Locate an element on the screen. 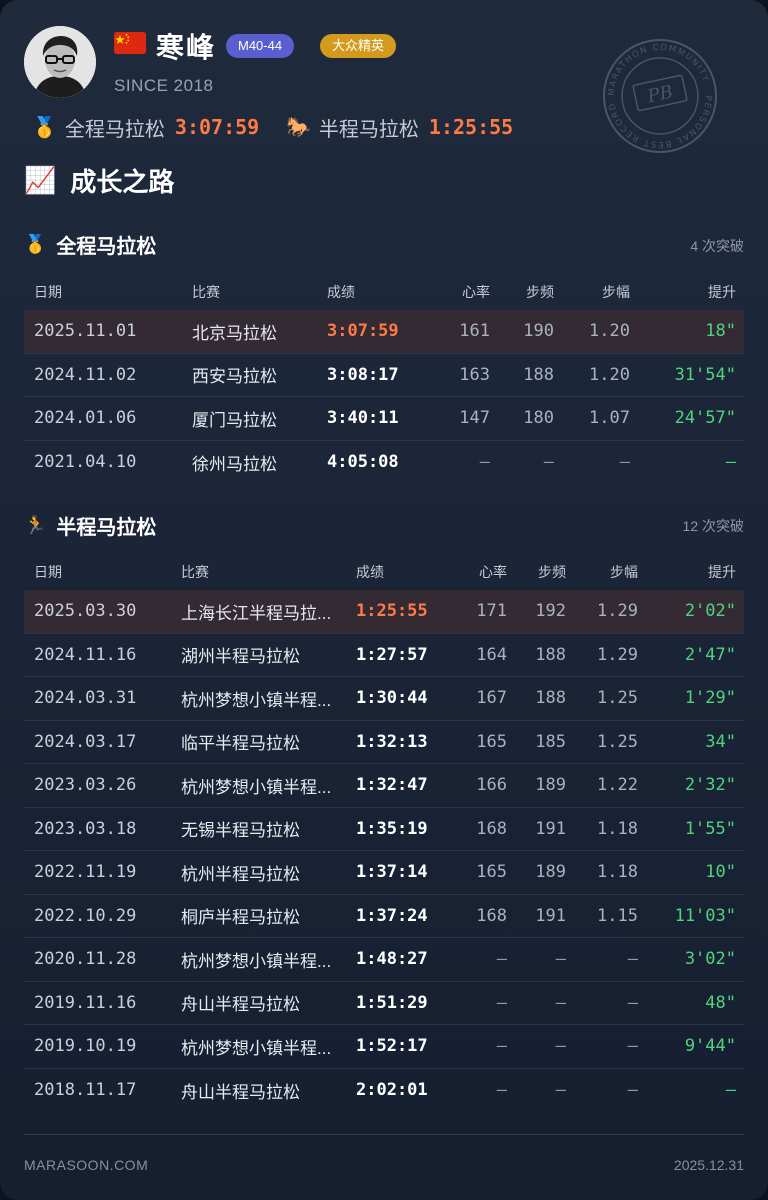  cell-date: 2025.11.01 is located at coordinates (85, 331).